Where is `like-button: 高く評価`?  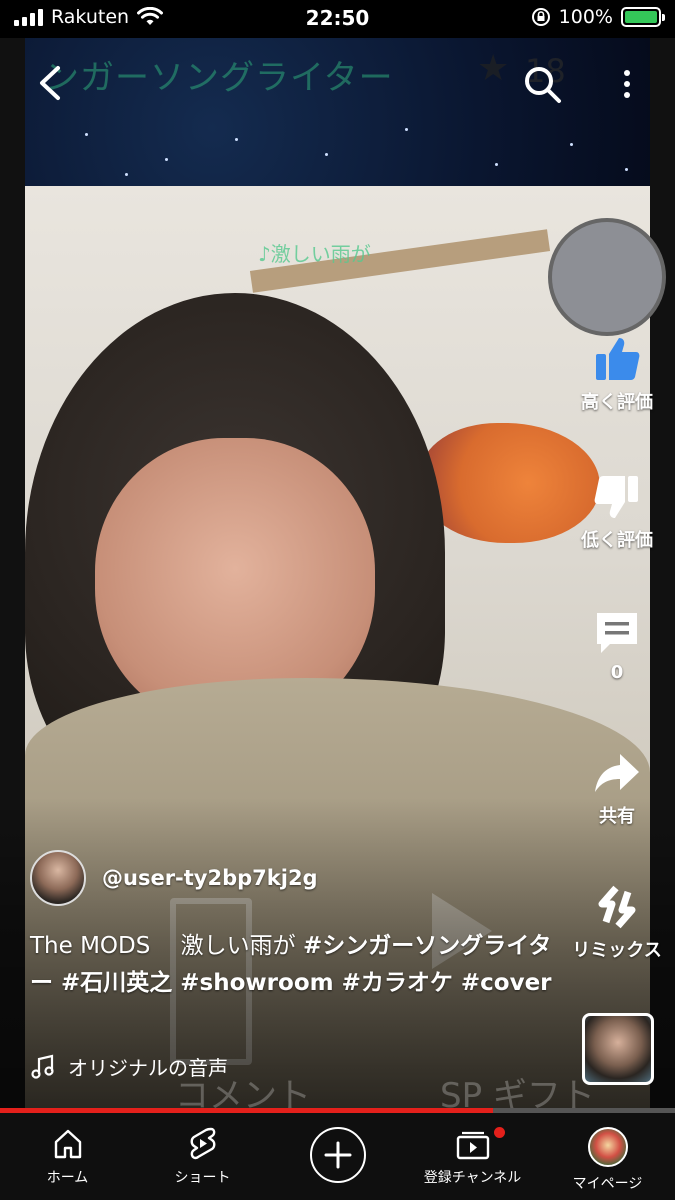
like-button: 高く評価 is located at coordinates (617, 374).